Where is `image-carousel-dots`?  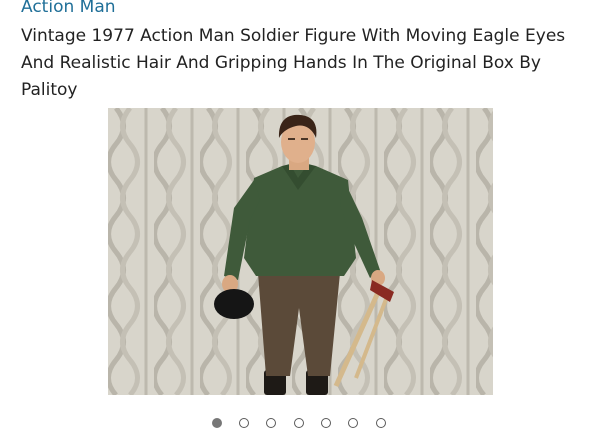
image-carousel-dots is located at coordinates (300, 426).